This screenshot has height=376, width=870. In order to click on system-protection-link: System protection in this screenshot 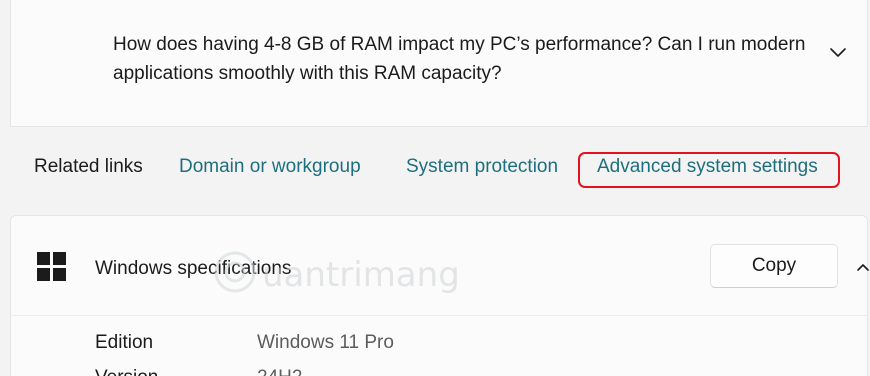, I will do `click(482, 167)`.